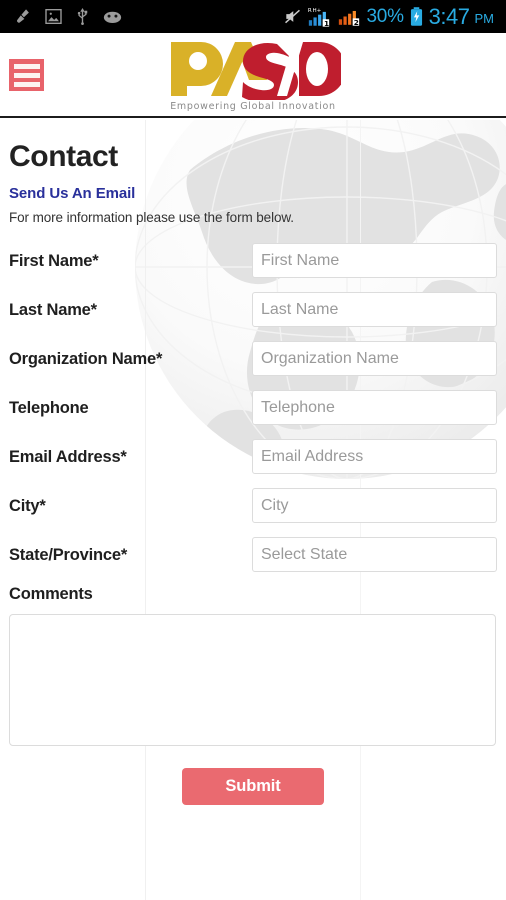 This screenshot has width=506, height=900. Describe the element at coordinates (255, 70) in the screenshot. I see `pasd-logo-mark` at that location.